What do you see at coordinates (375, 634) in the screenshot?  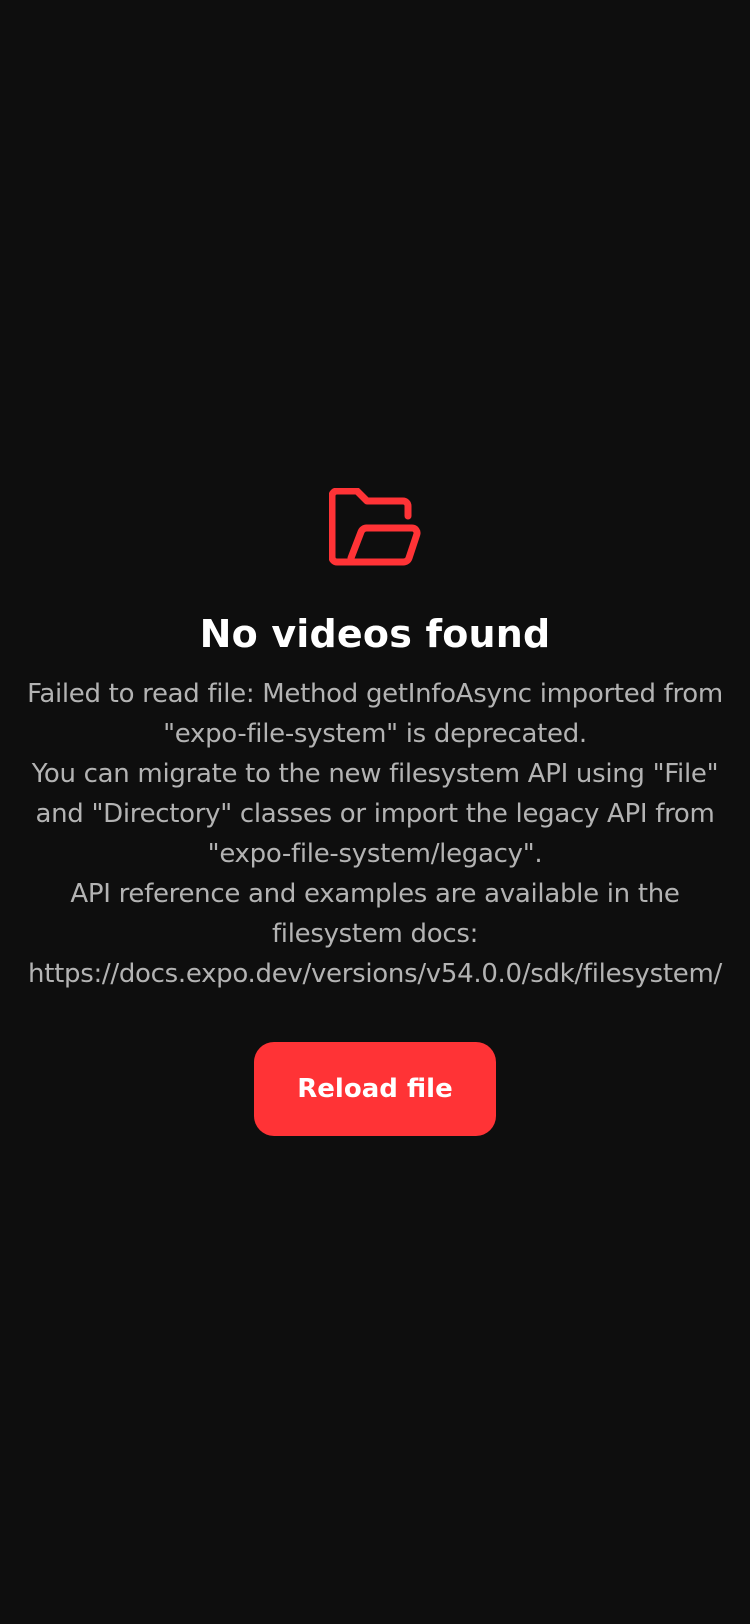 I see `empty-state-title: No videos found` at bounding box center [375, 634].